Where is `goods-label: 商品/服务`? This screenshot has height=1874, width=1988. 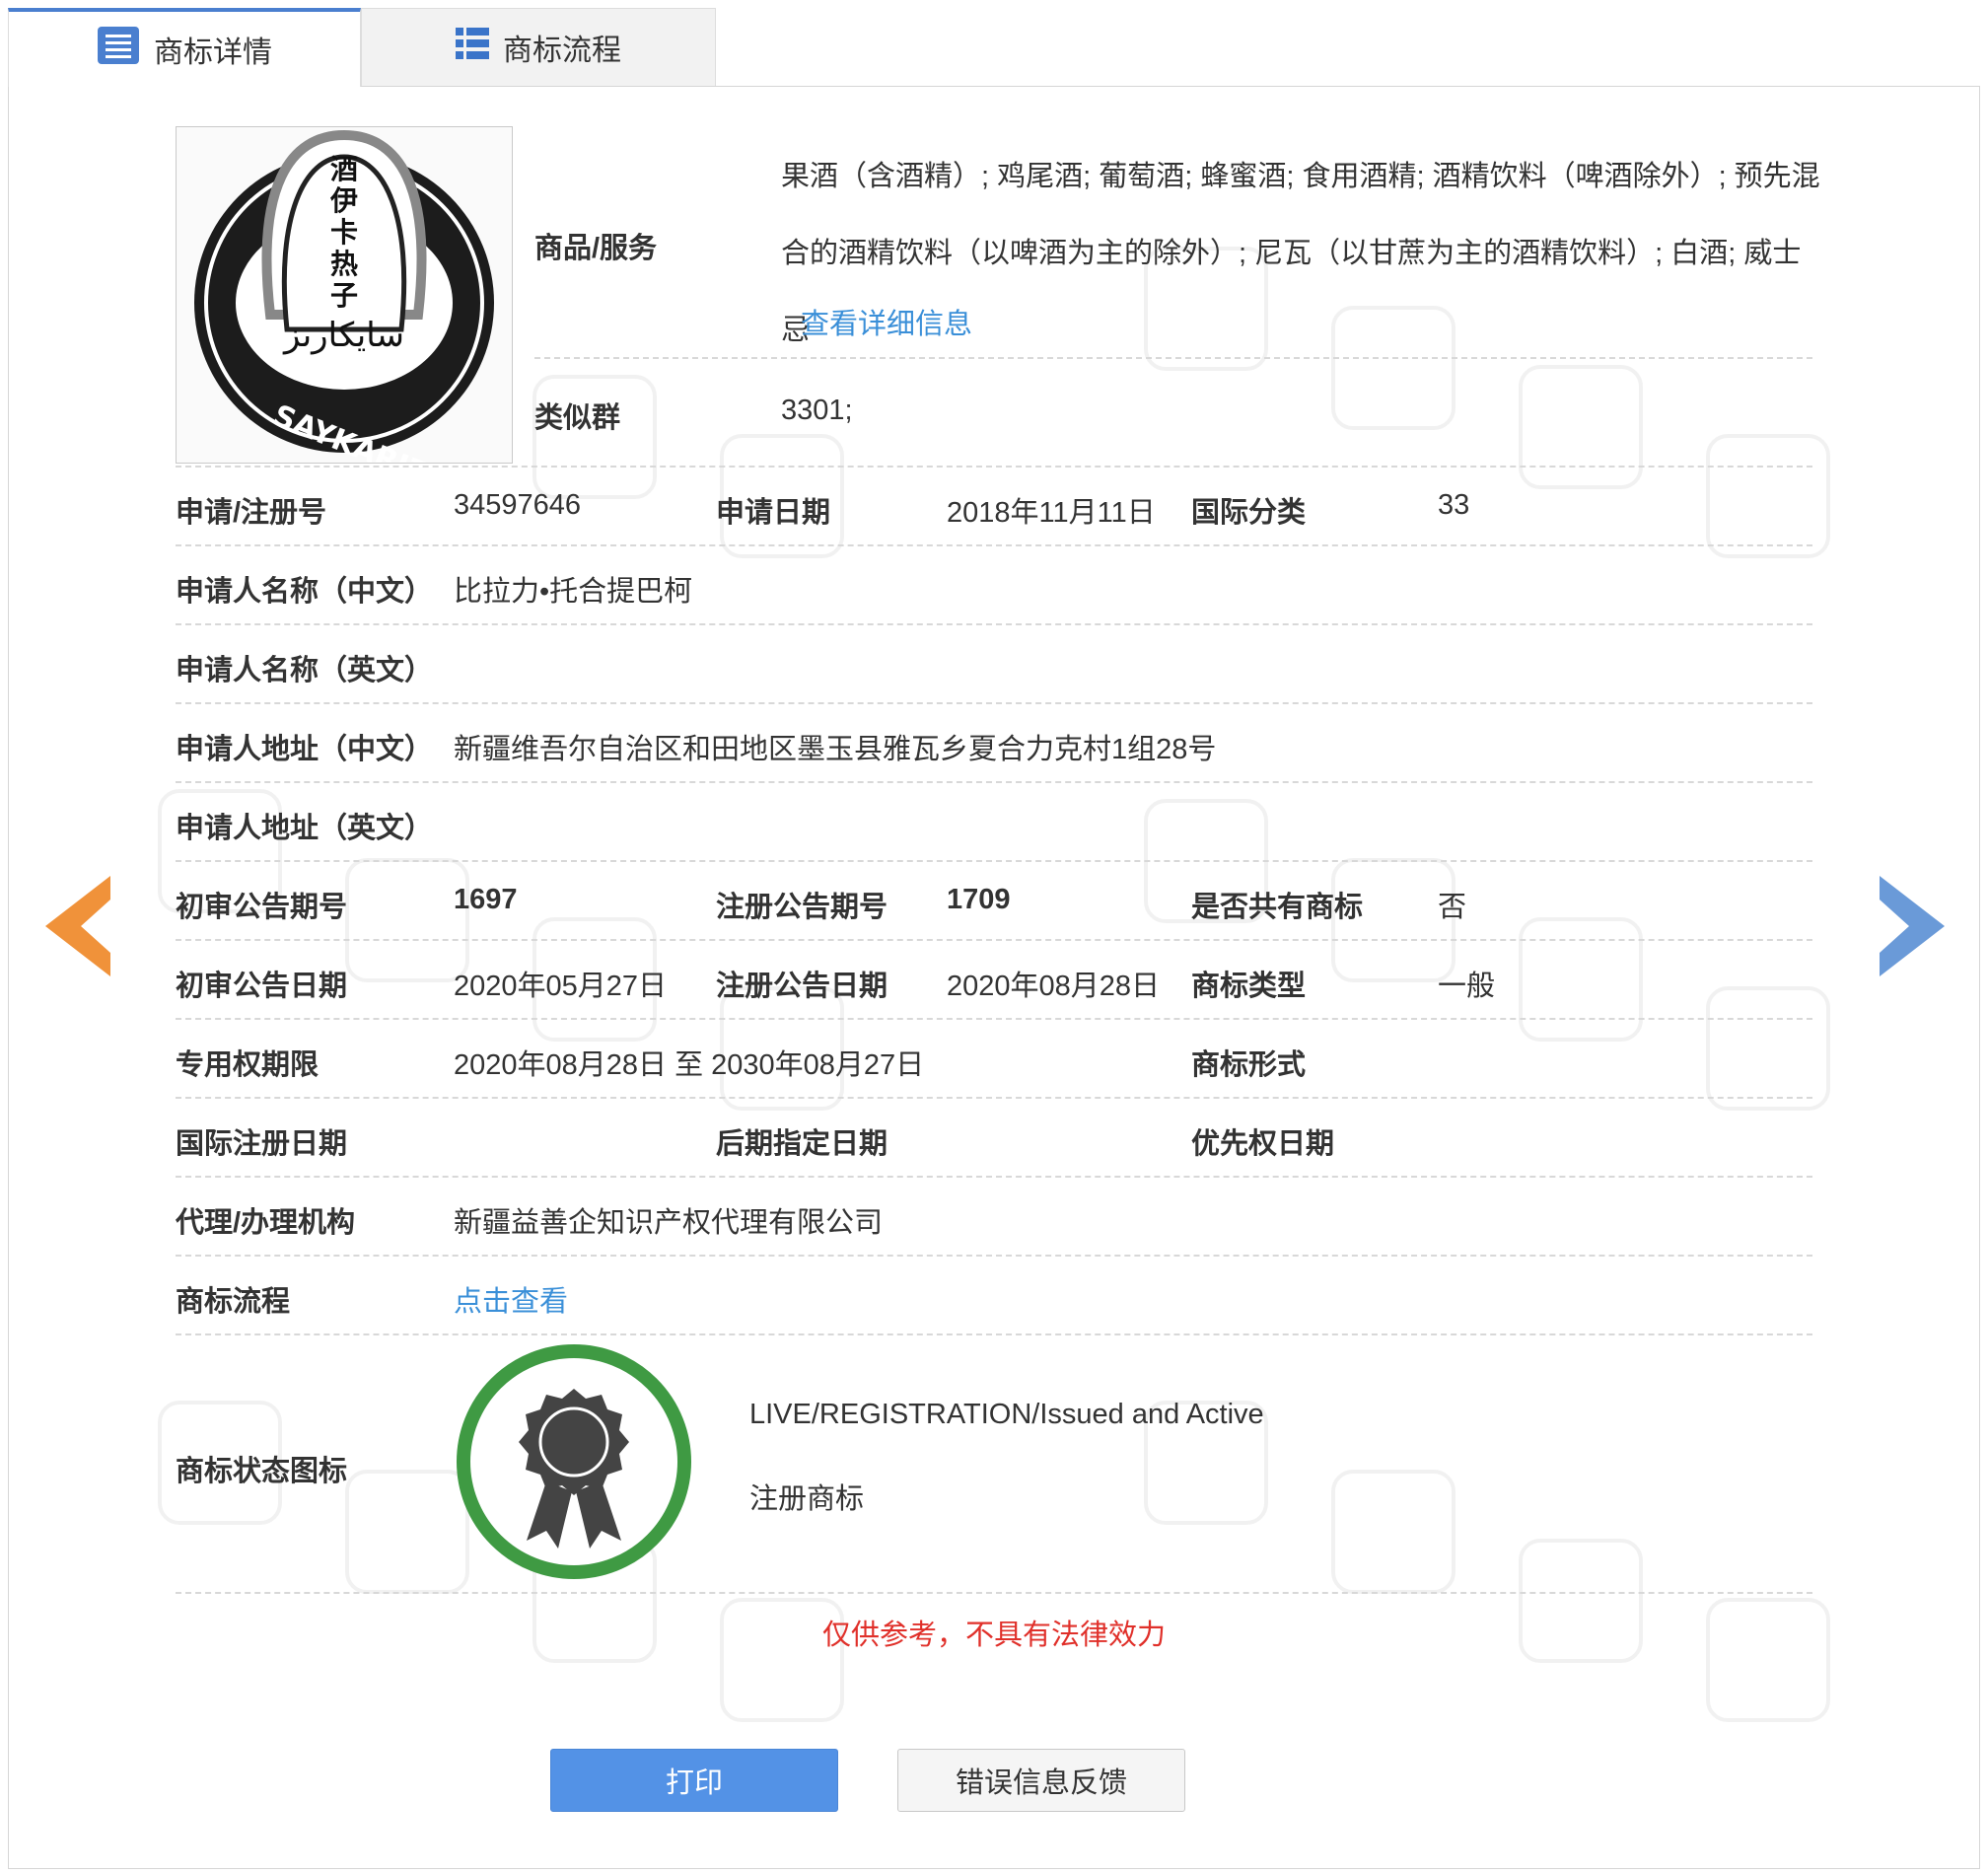
goods-label: 商品/服务 is located at coordinates (596, 248).